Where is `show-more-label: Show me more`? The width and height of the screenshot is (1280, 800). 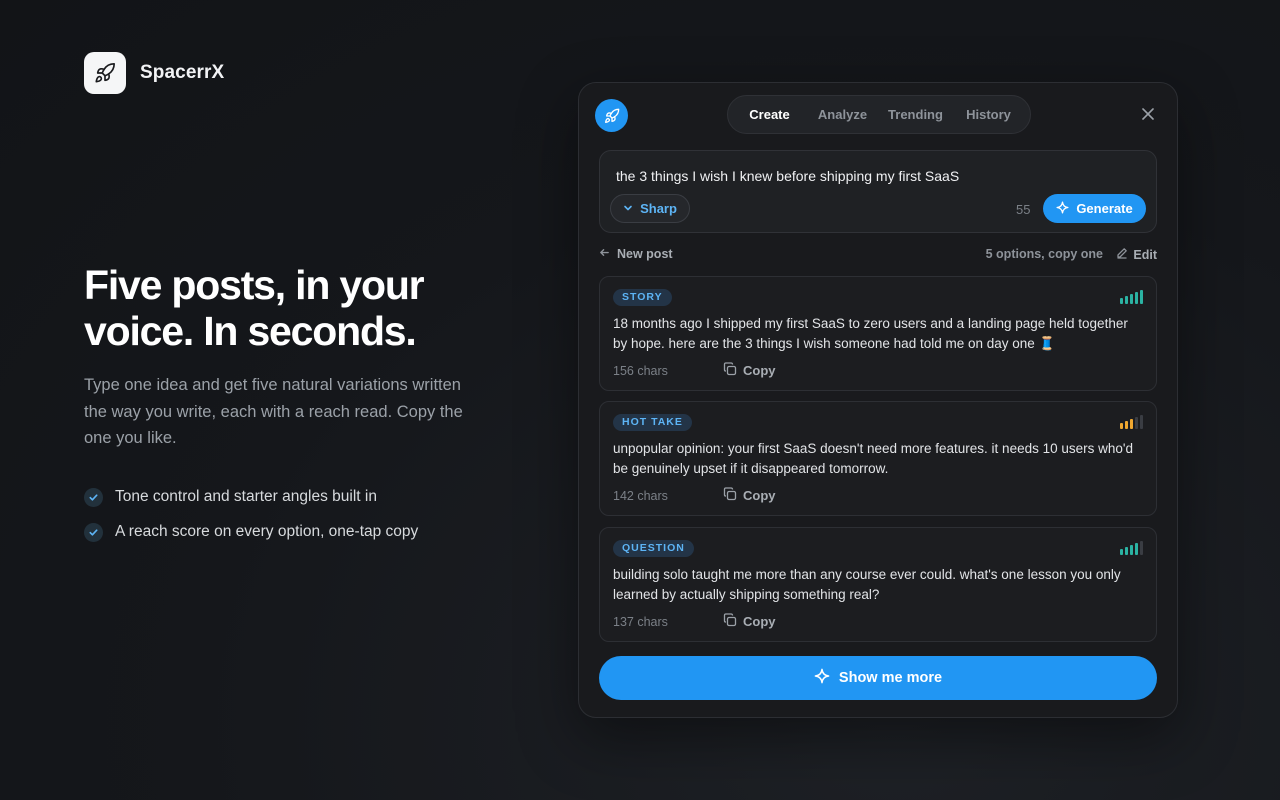
show-more-label: Show me more is located at coordinates (890, 678).